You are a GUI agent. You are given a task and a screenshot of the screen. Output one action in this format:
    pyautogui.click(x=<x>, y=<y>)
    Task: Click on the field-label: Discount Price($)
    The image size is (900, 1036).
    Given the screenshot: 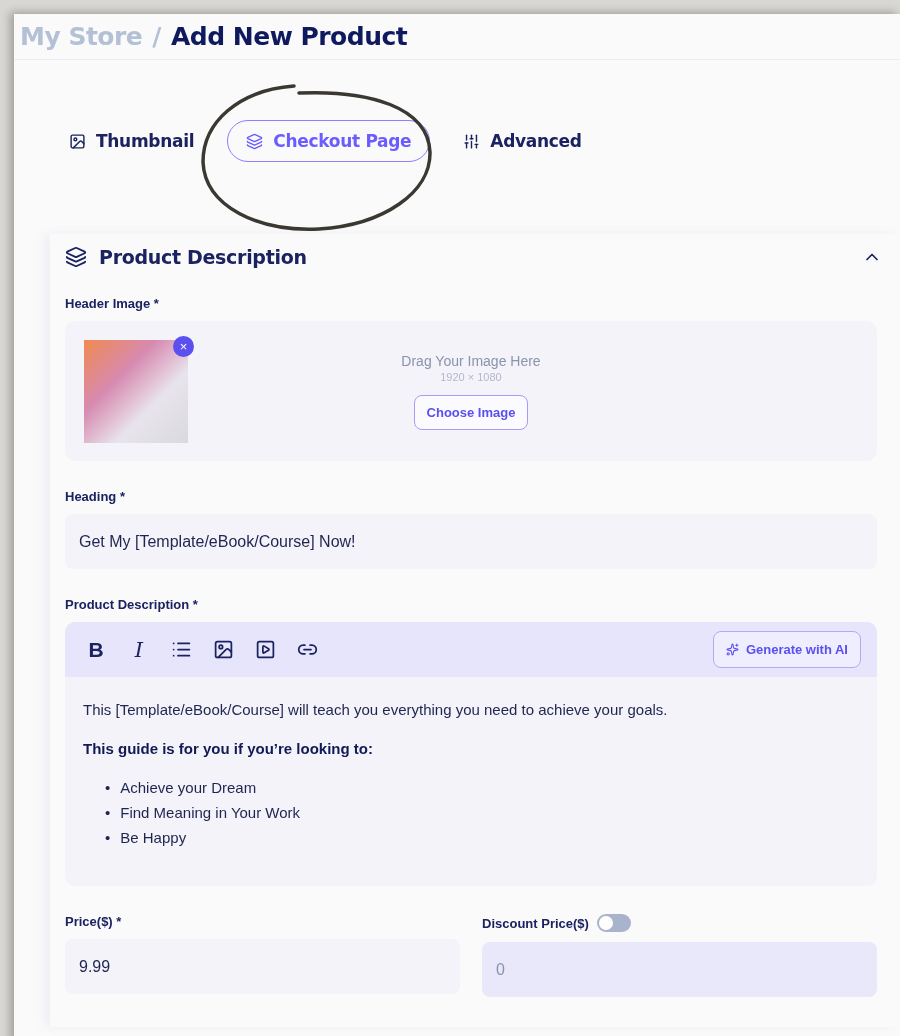 What is the action you would take?
    pyautogui.click(x=535, y=923)
    